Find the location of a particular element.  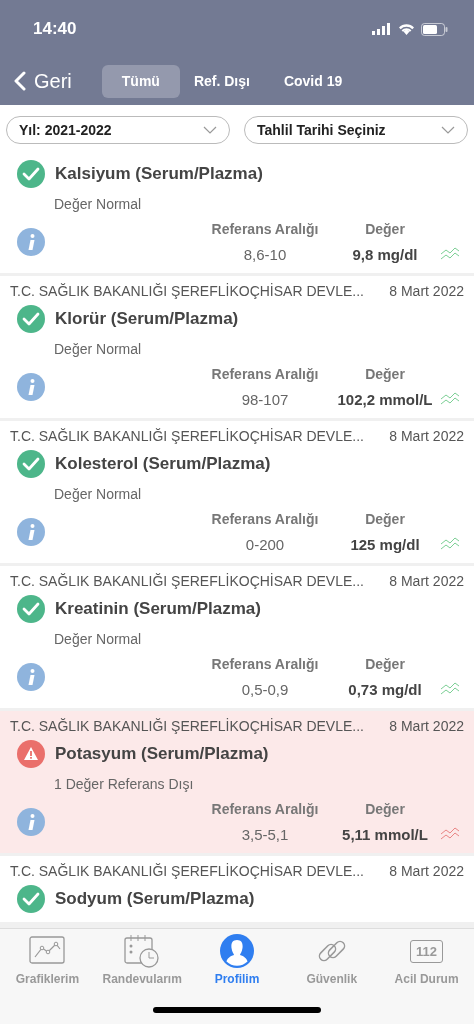

test-name: Kalsiyum (Serum/Plazma) is located at coordinates (159, 174).